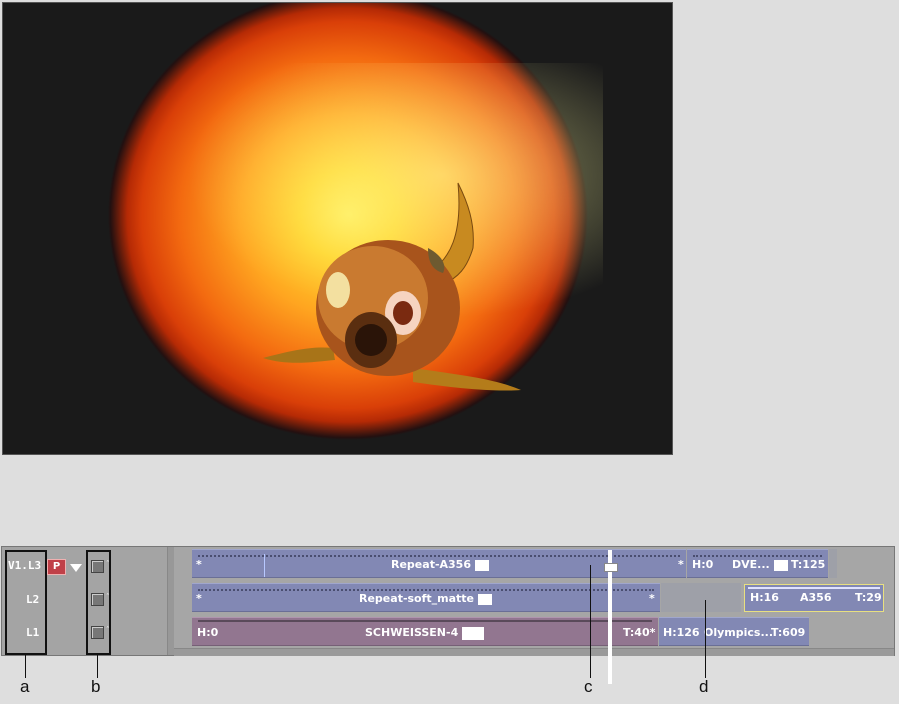 This screenshot has height=704, width=899. Describe the element at coordinates (701, 597) in the screenshot. I see `segment-empty-gap` at that location.